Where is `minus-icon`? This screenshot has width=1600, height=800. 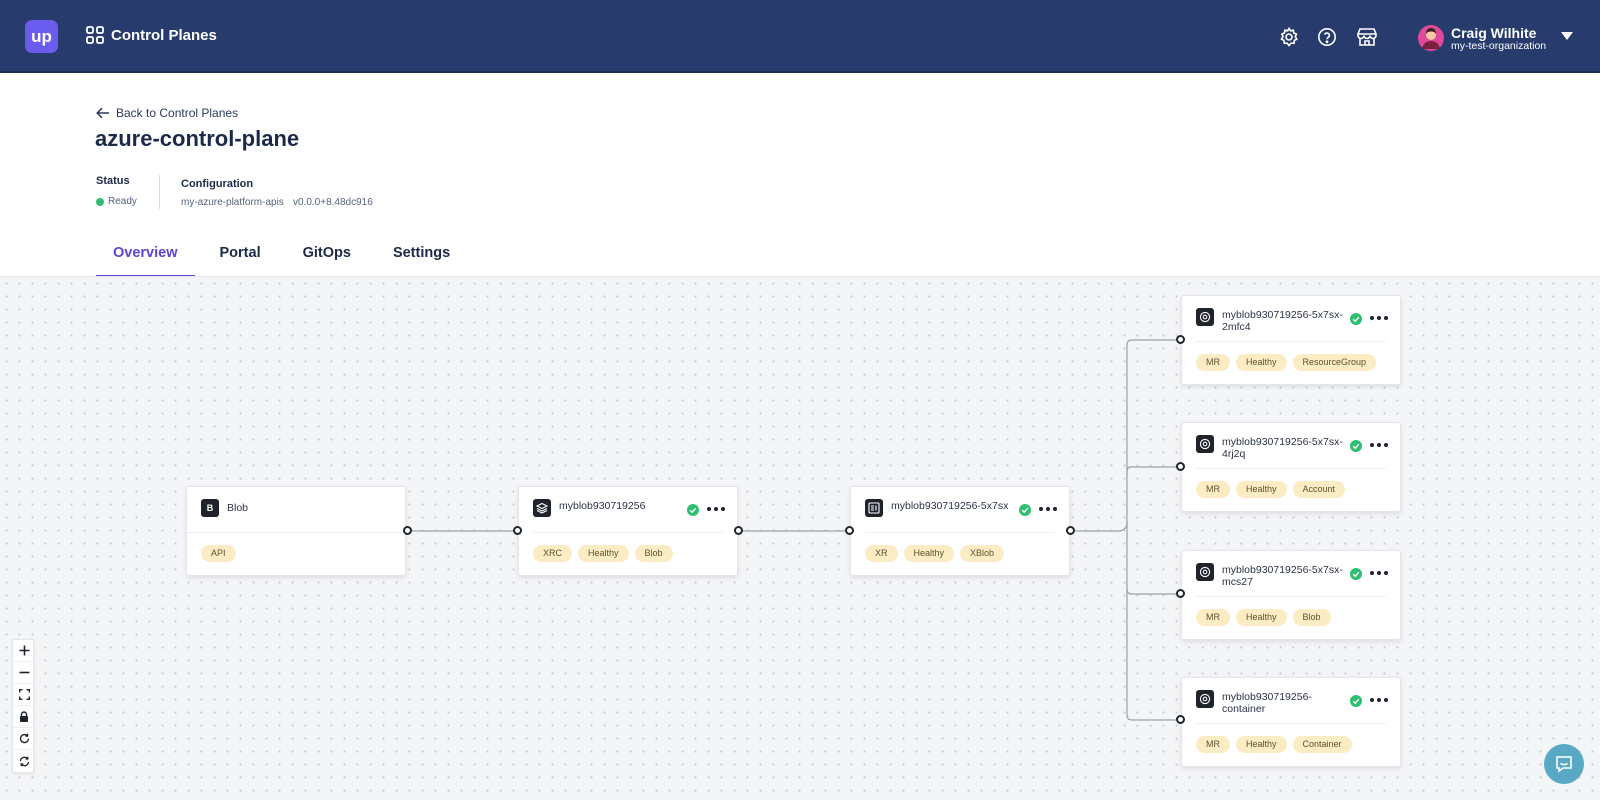 minus-icon is located at coordinates (24, 672).